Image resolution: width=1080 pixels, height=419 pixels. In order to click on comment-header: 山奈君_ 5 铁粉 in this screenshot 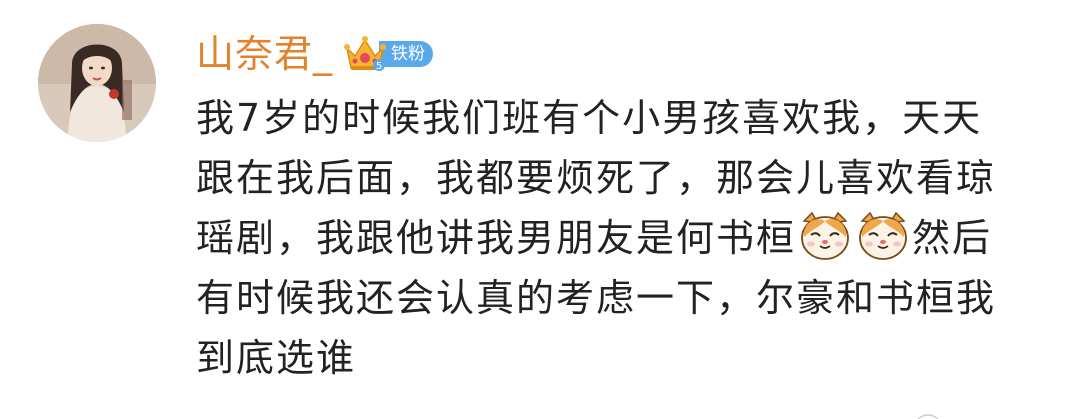, I will do `click(315, 54)`.